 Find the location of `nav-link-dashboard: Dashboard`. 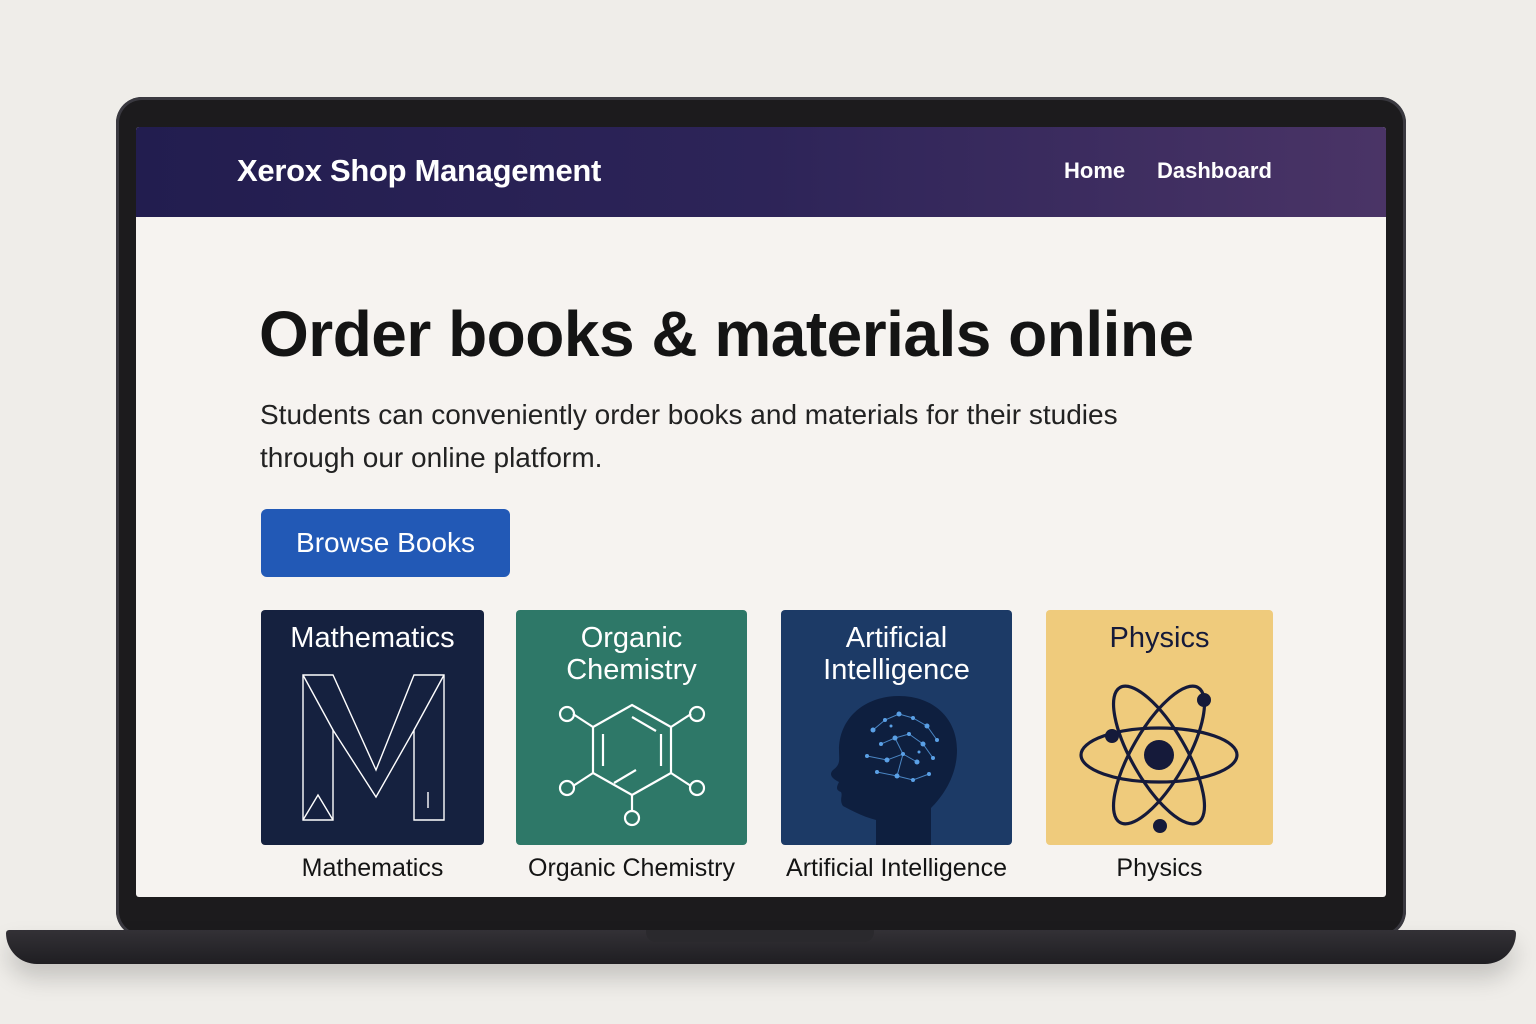

nav-link-dashboard: Dashboard is located at coordinates (1214, 171).